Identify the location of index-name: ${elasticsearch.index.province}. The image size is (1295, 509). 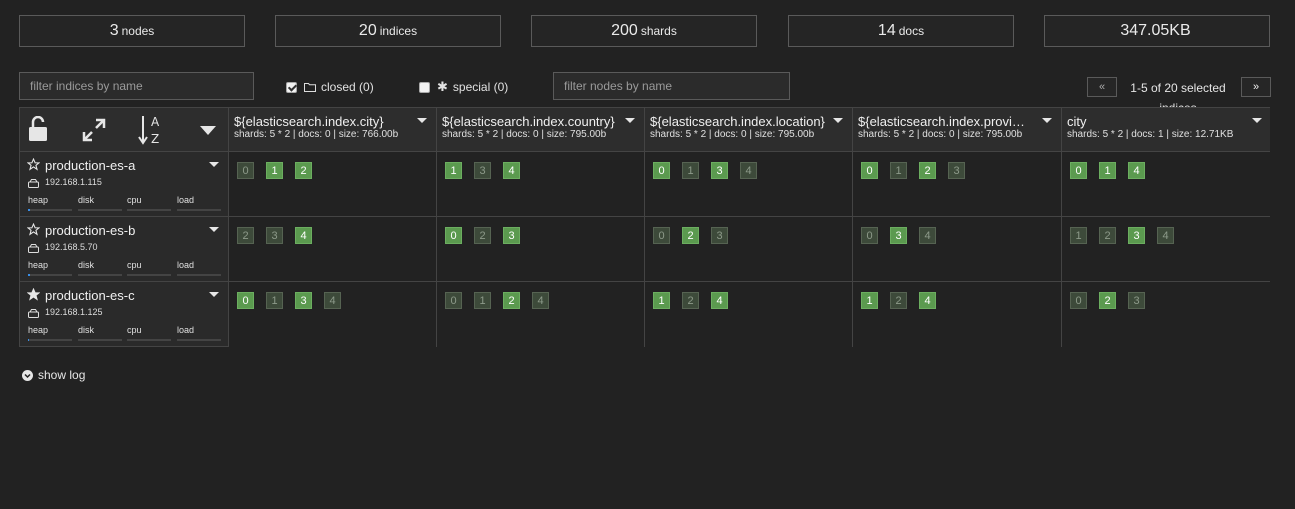
(945, 121).